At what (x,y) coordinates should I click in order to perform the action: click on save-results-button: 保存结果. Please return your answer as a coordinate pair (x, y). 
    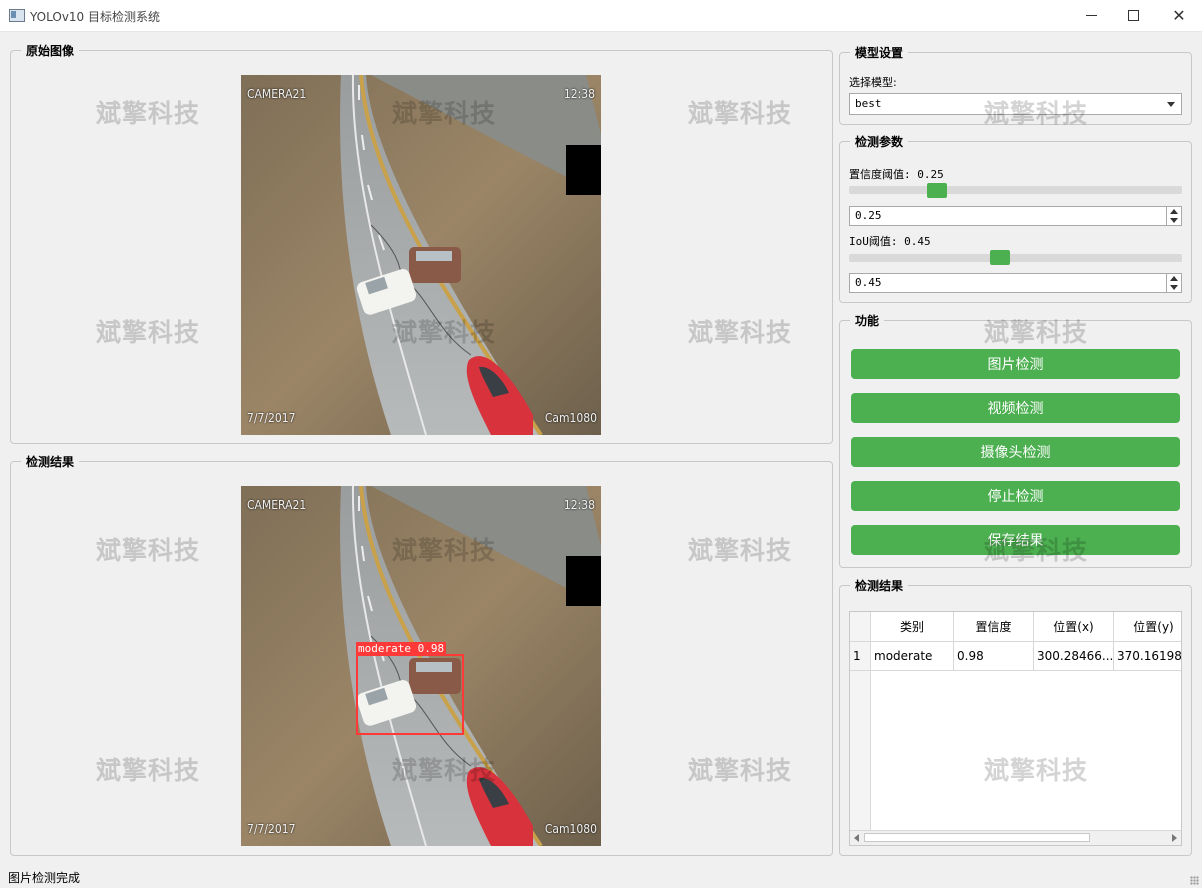
    Looking at the image, I should click on (1015, 540).